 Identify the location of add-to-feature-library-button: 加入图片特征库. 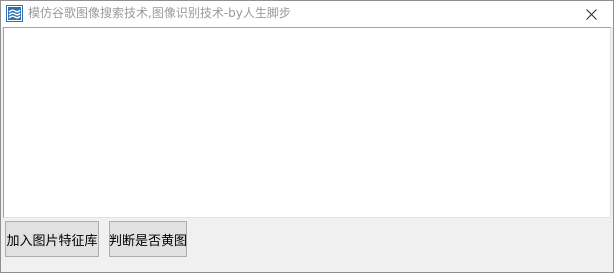
(52, 239).